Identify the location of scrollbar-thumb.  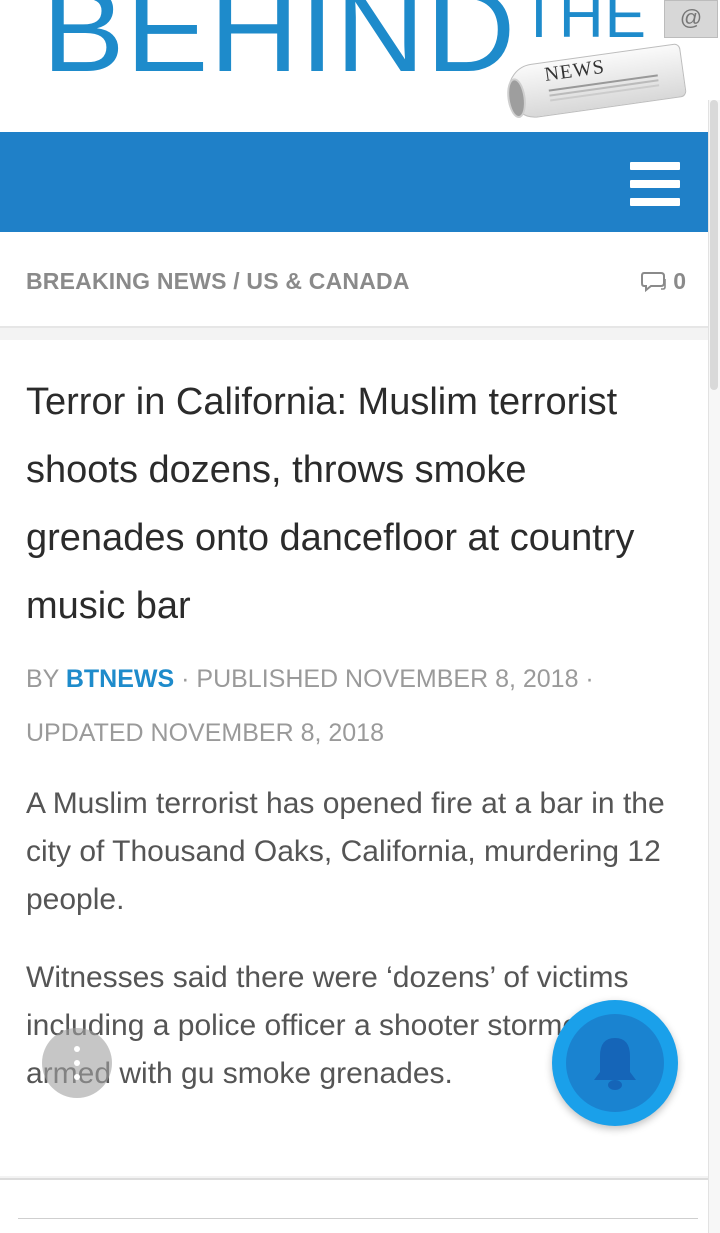
(714, 245).